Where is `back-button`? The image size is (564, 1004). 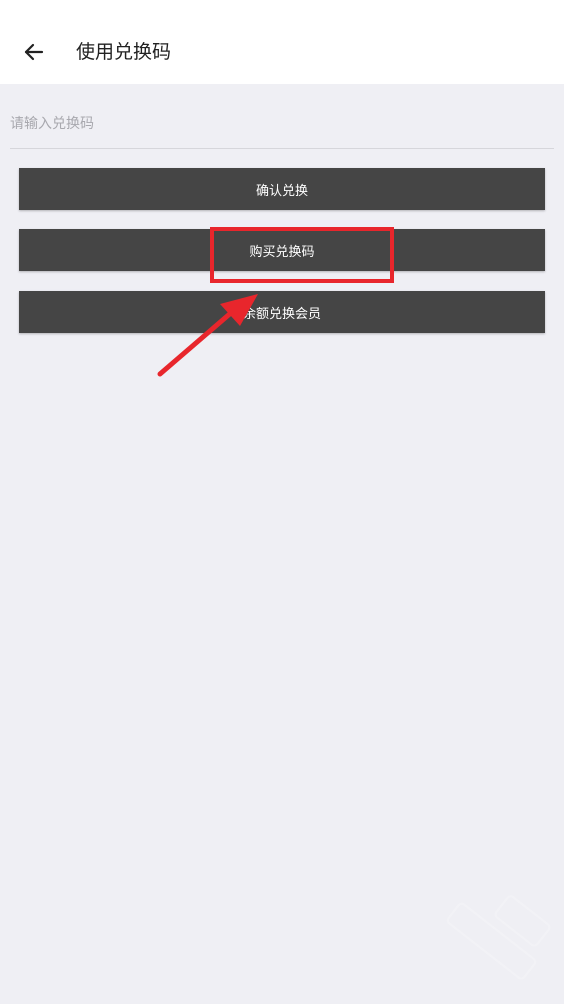
back-button is located at coordinates (34, 52).